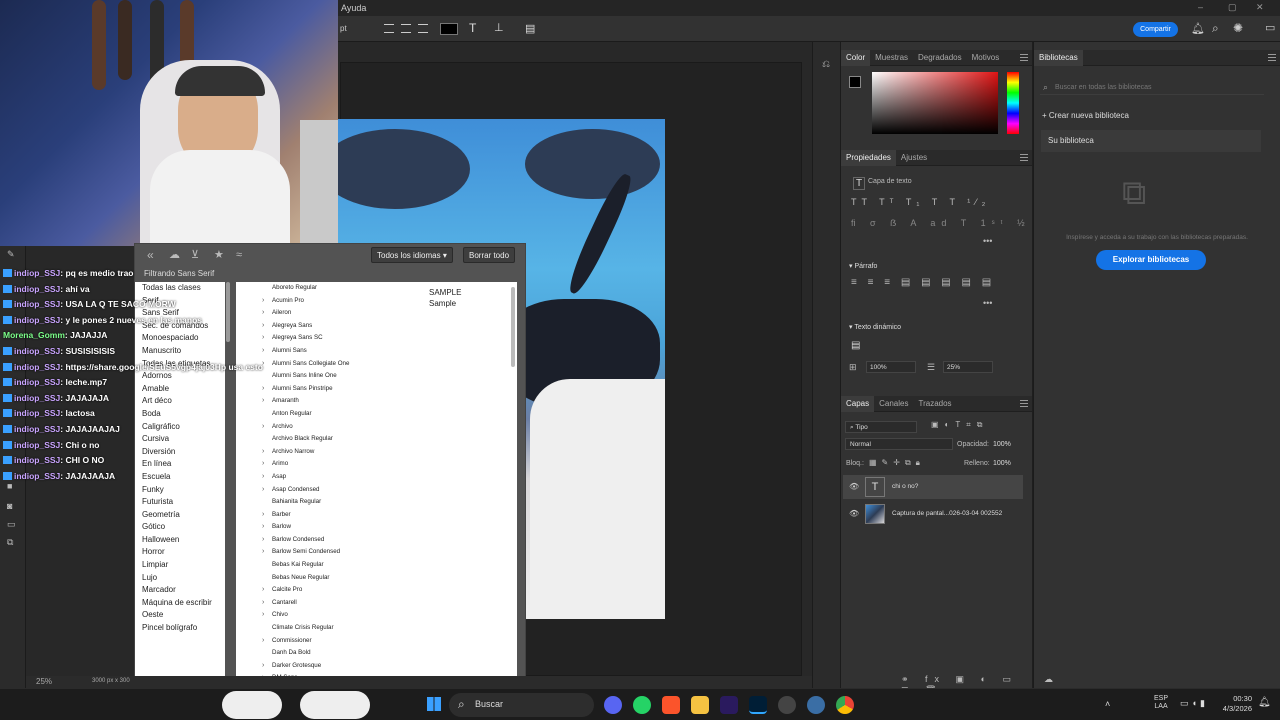 Image resolution: width=1280 pixels, height=720 pixels. I want to click on font-list-item: › Calcite Pro, so click(376, 590).